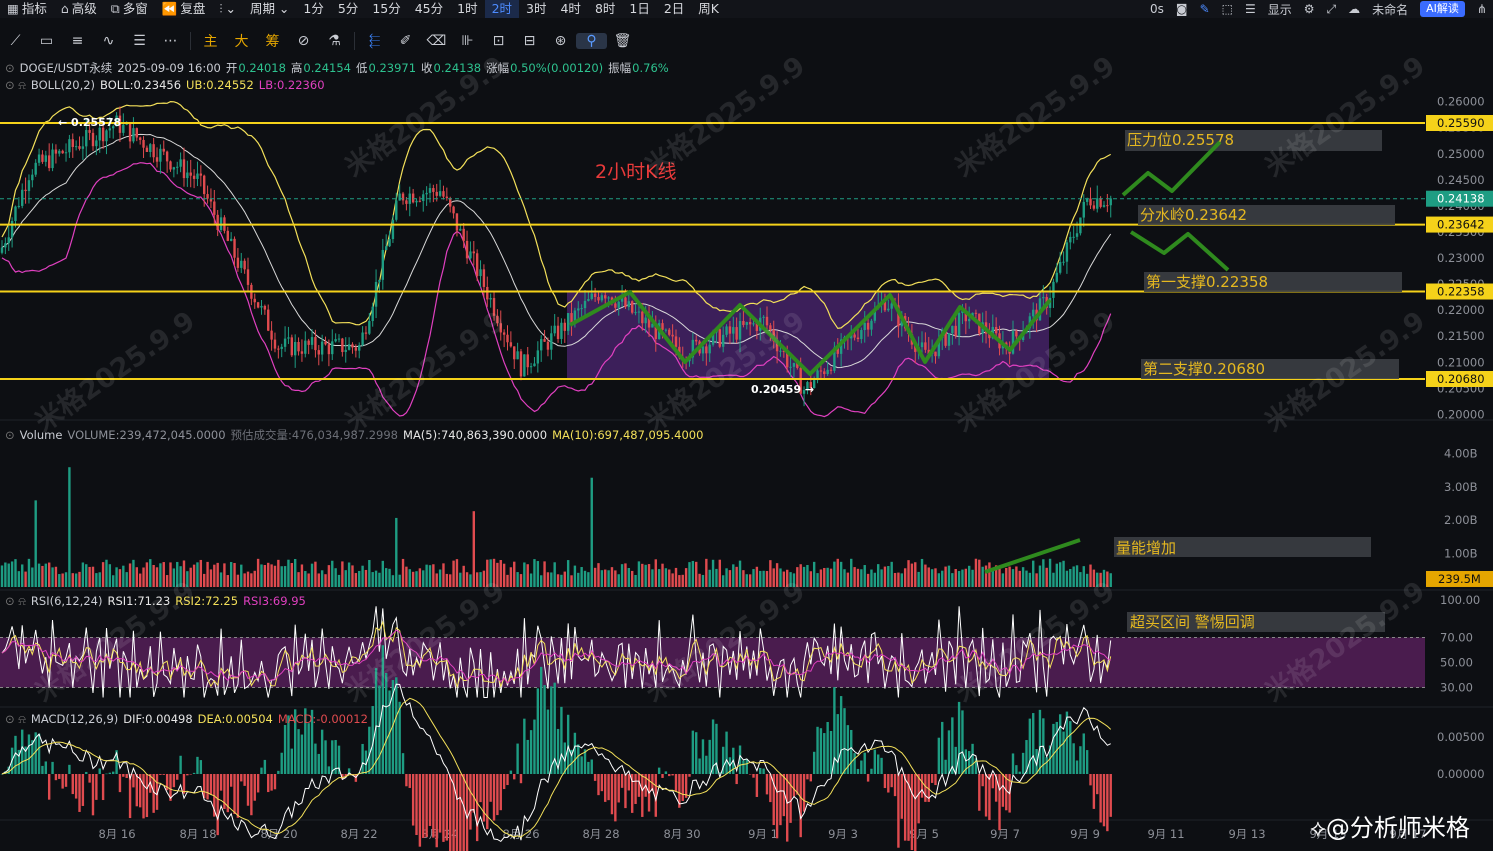  I want to click on fullscreen-icon: ⤢, so click(1332, 9).